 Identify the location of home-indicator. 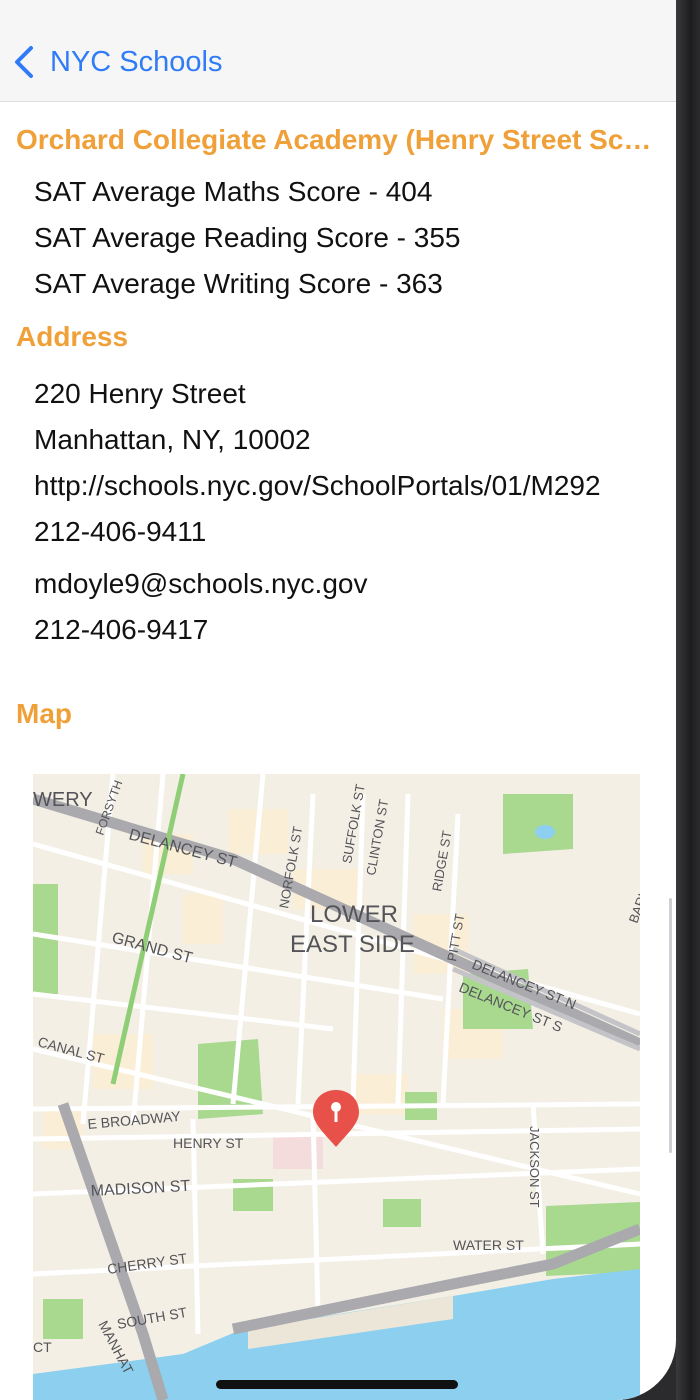
(337, 1384).